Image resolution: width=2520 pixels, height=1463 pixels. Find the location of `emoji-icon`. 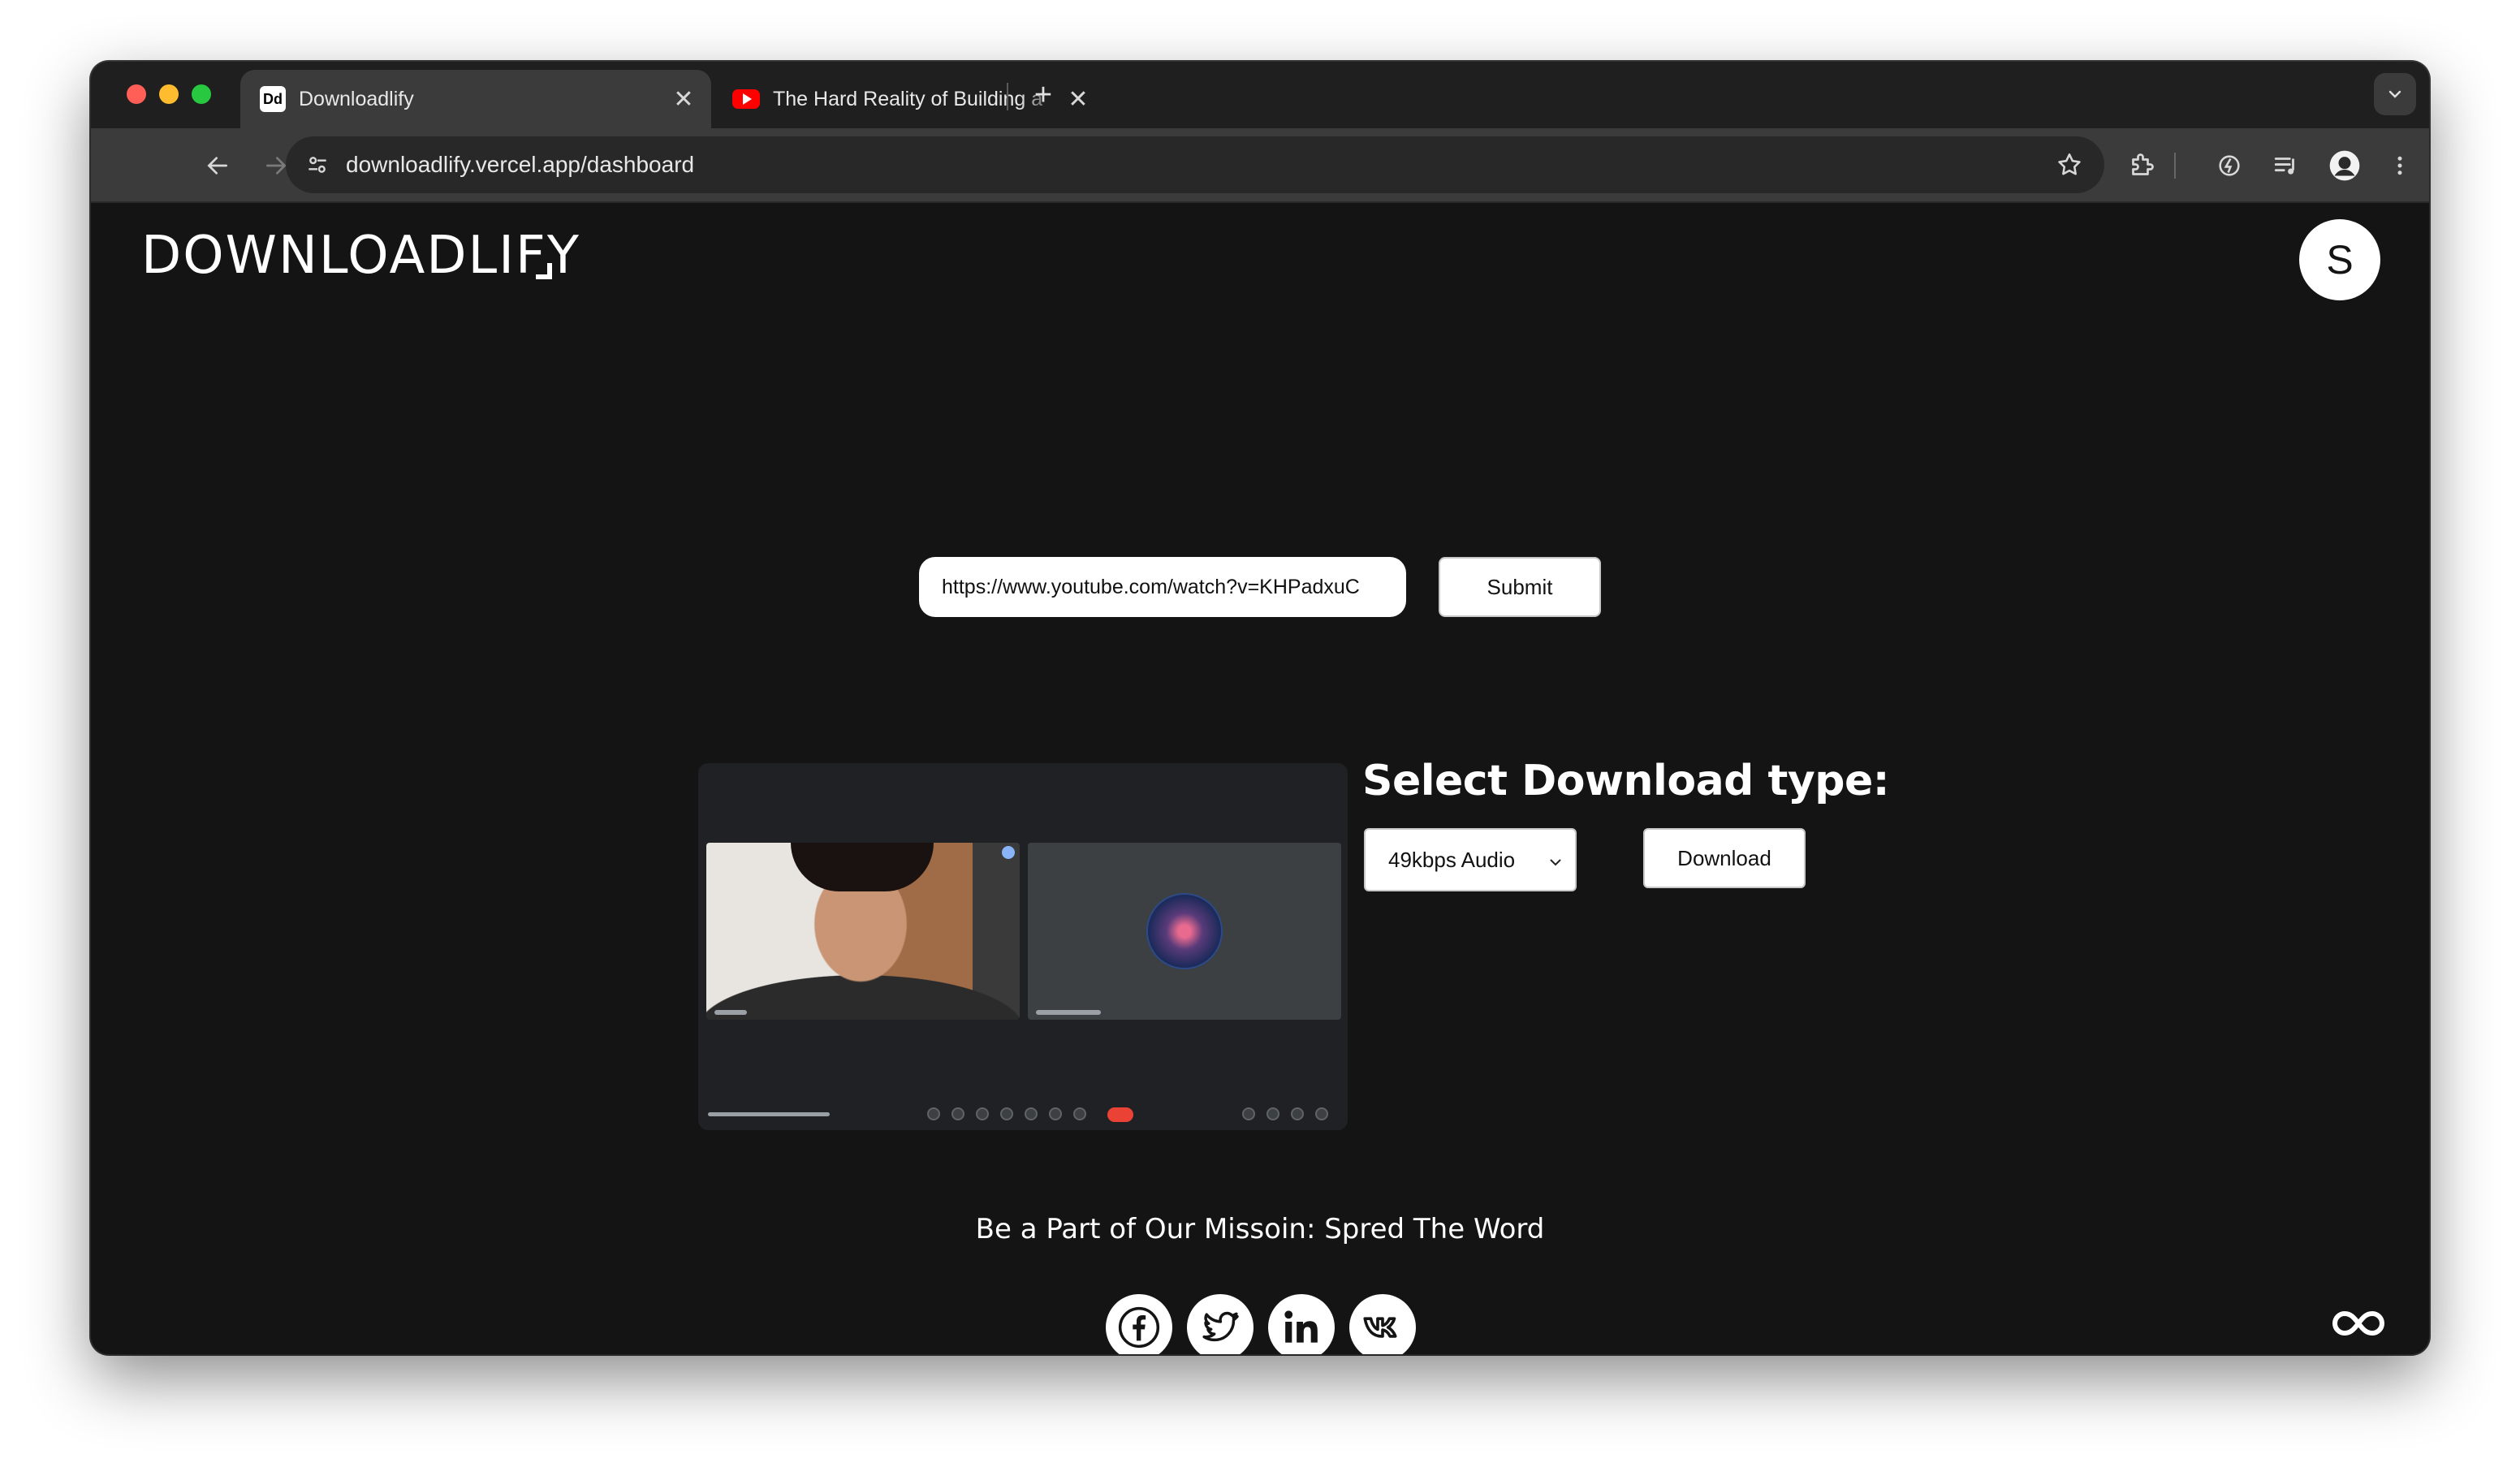

emoji-icon is located at coordinates (1006, 1114).